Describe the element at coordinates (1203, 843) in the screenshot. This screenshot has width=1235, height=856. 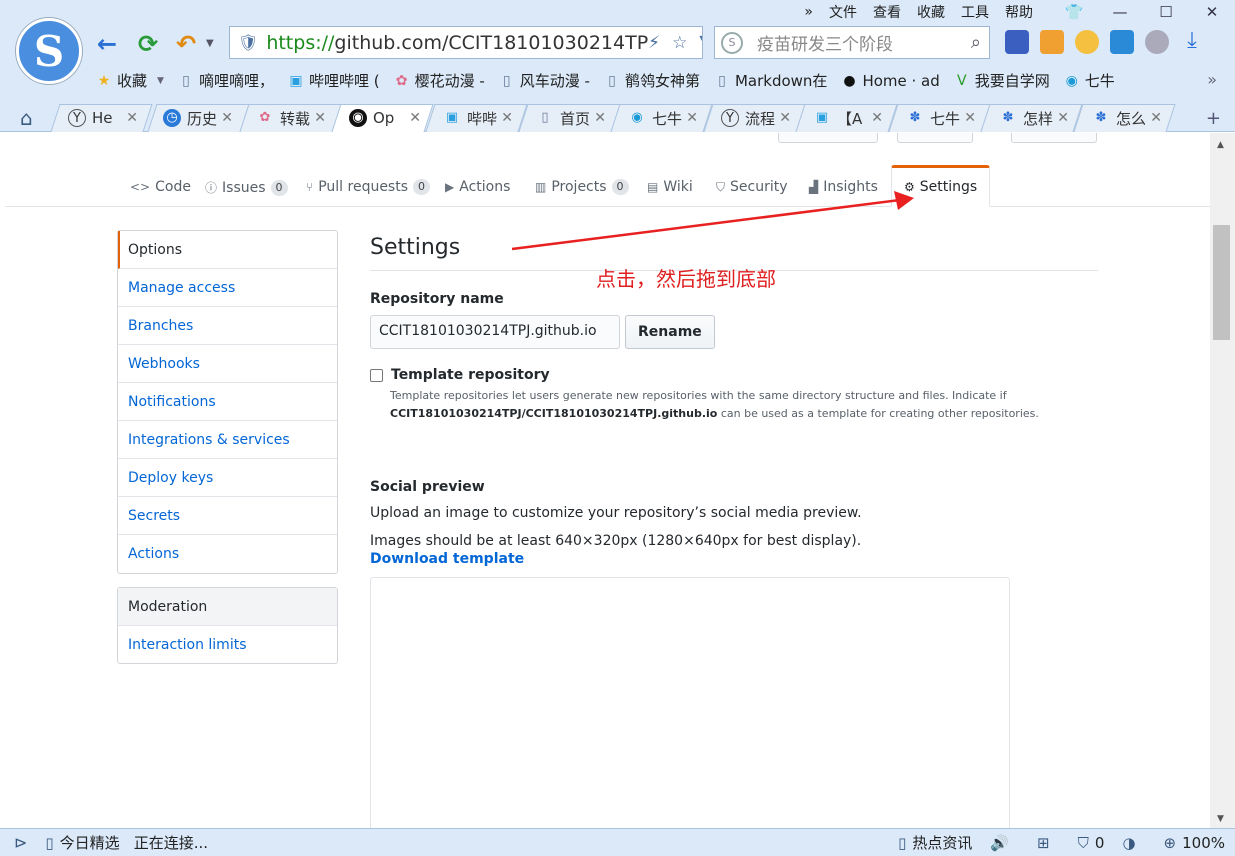
I see `zoom-level: 100%` at that location.